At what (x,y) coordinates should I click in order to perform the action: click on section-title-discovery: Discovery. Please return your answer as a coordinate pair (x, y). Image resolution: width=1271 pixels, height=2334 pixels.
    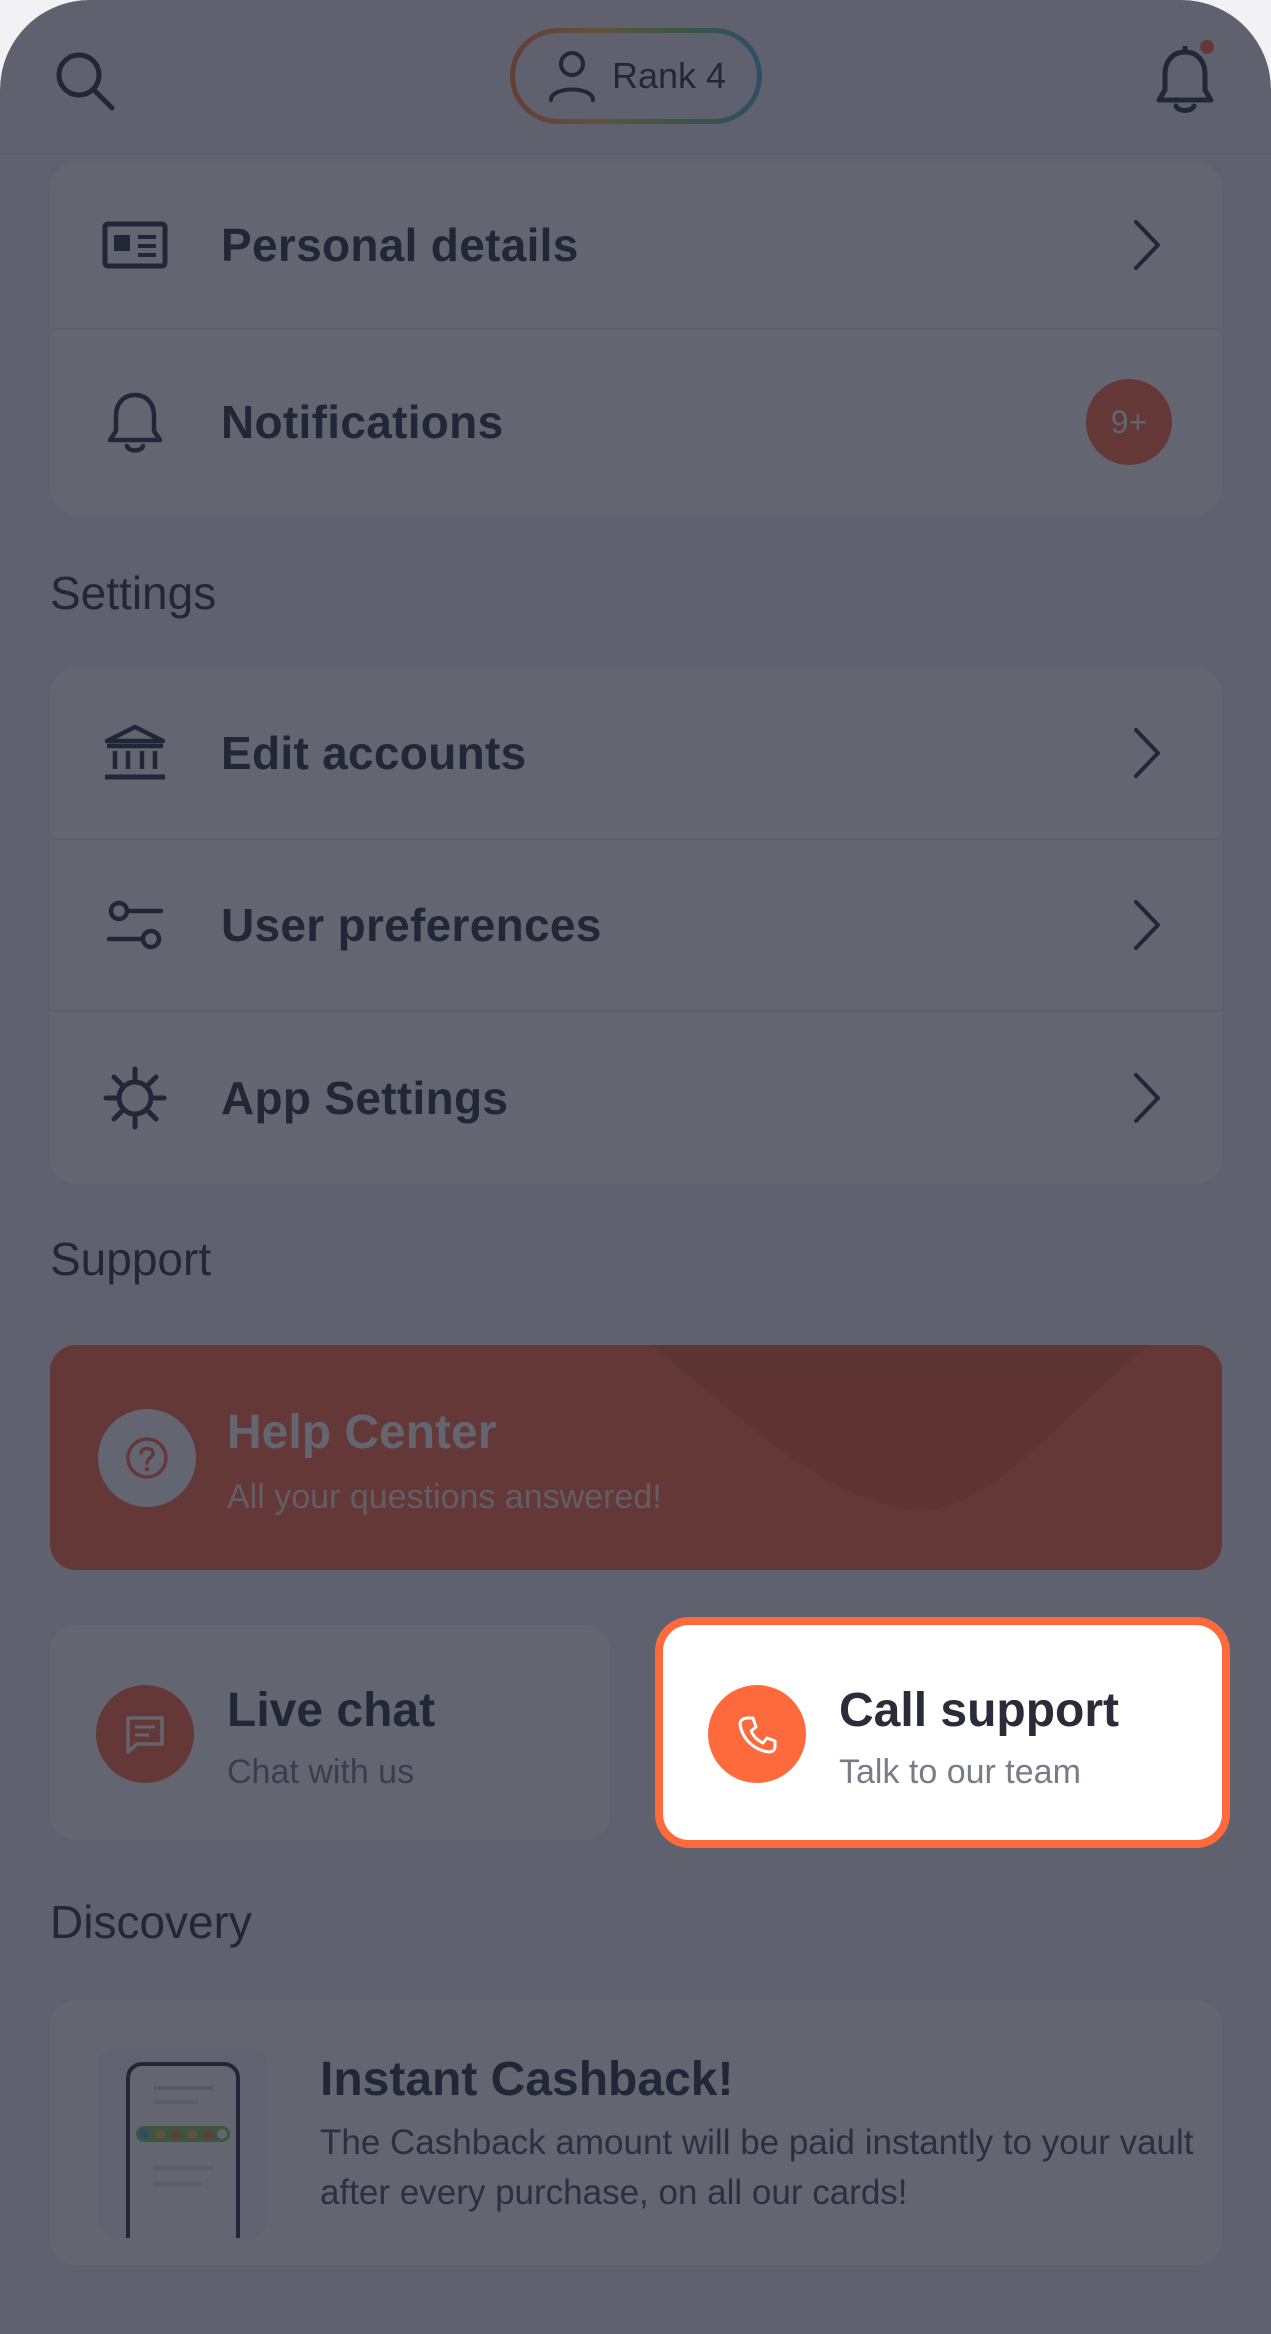
    Looking at the image, I should click on (151, 1922).